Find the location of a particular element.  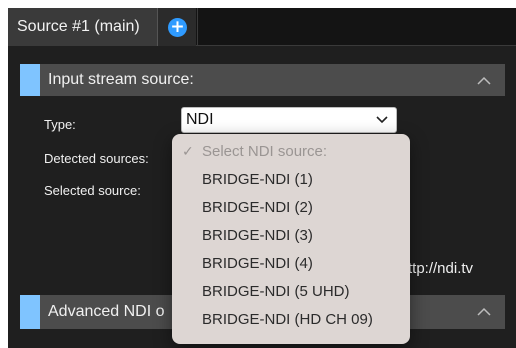

section-title: Input stream source: is located at coordinates (121, 79).